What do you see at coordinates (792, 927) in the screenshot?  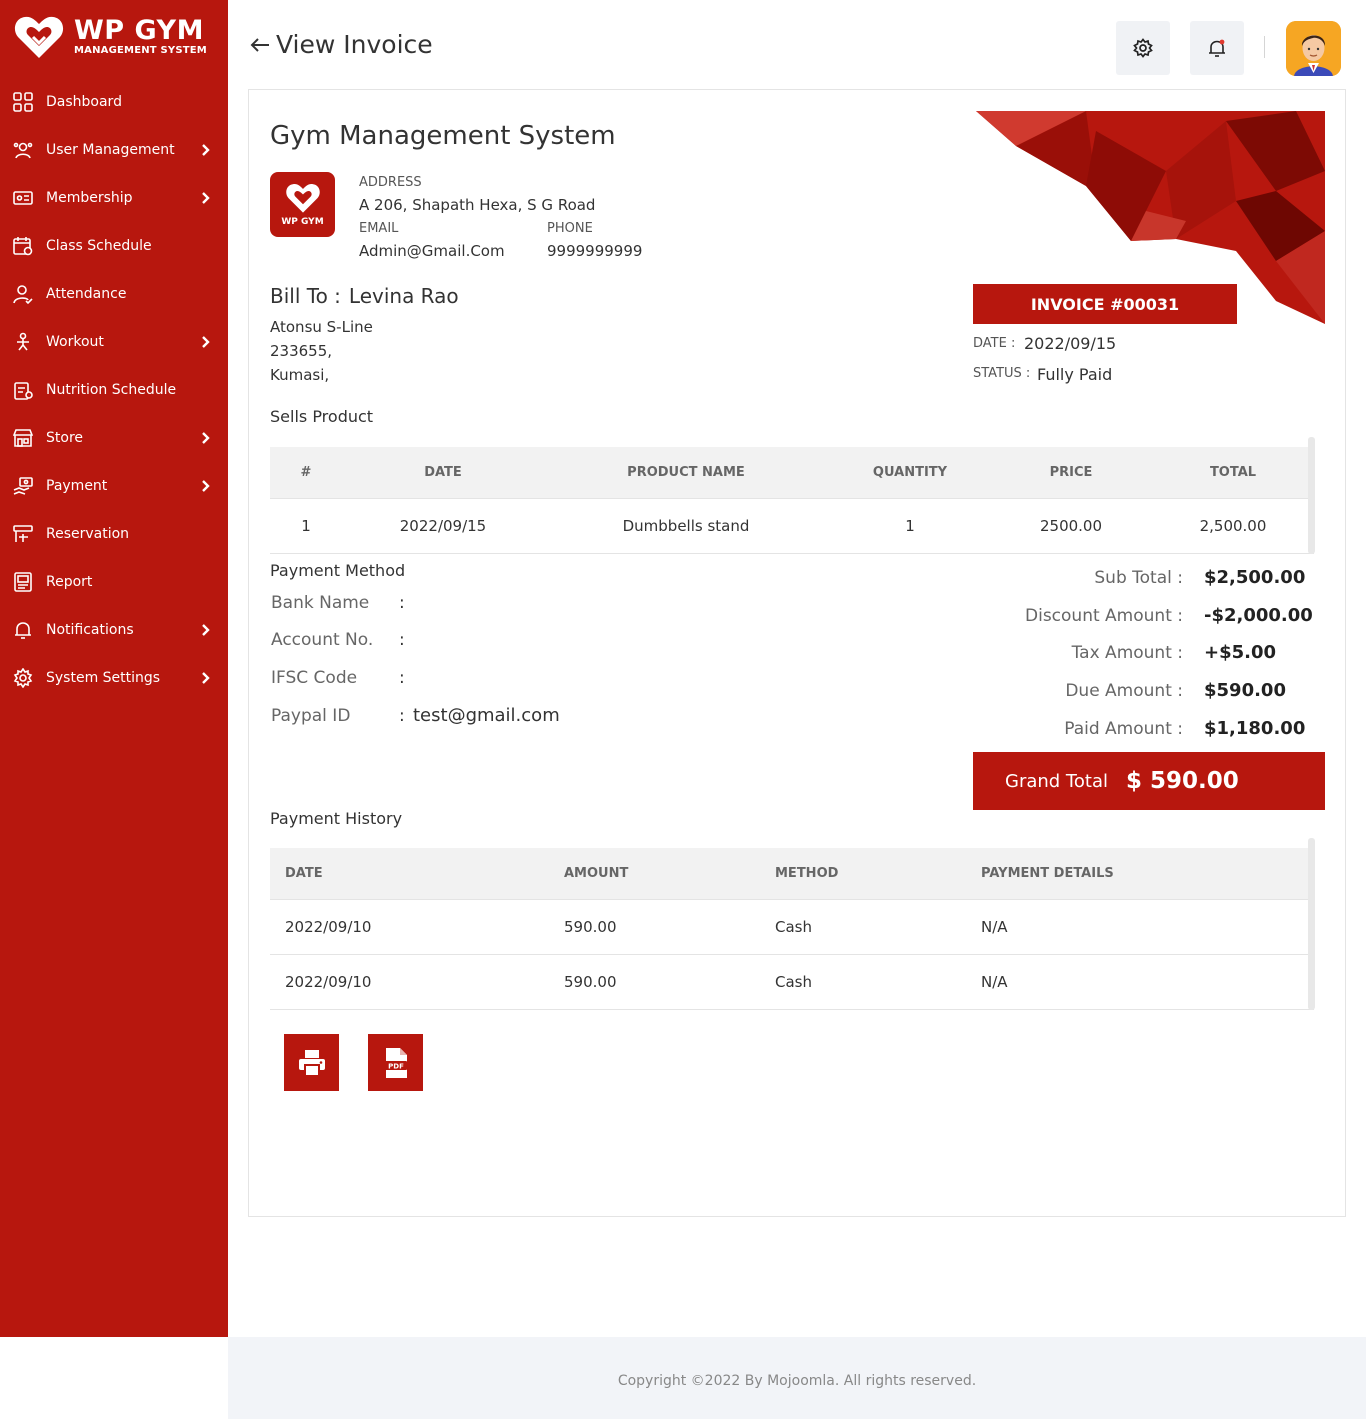 I see `table-row: 2022/09/10 590.00 Cash N/A` at bounding box center [792, 927].